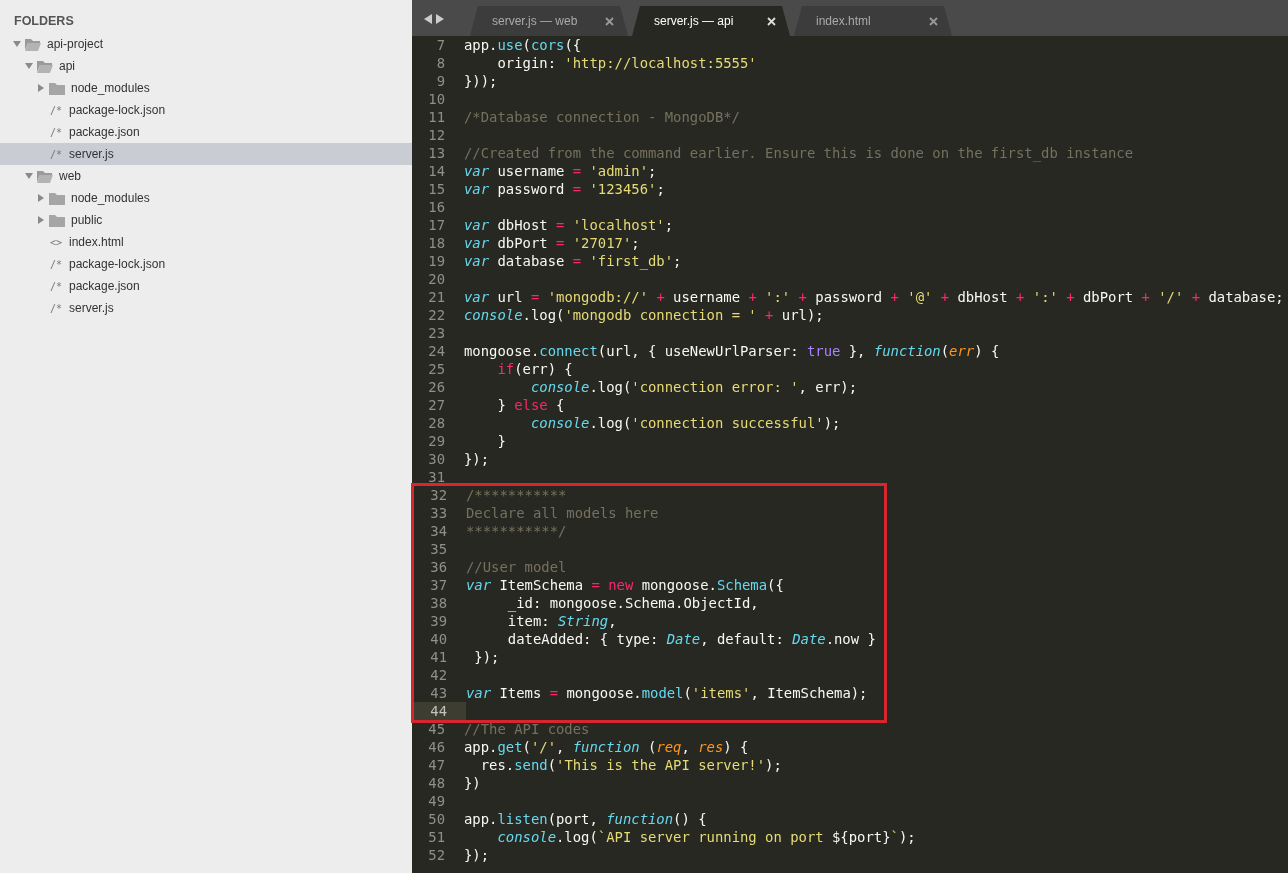  What do you see at coordinates (667, 693) in the screenshot?
I see `code-line: var Items = mongoose.model('items', ItemSchema);` at bounding box center [667, 693].